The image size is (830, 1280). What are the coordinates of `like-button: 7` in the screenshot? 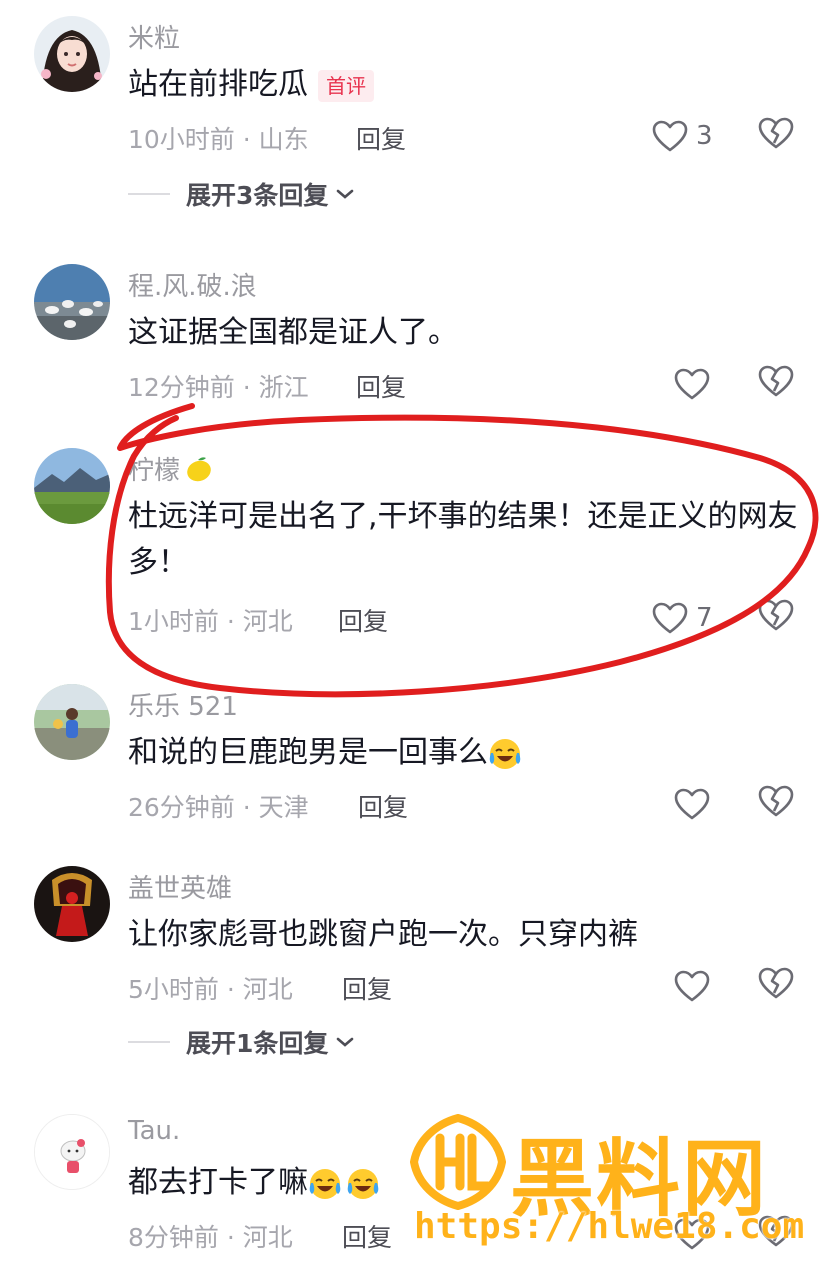 It's located at (682, 618).